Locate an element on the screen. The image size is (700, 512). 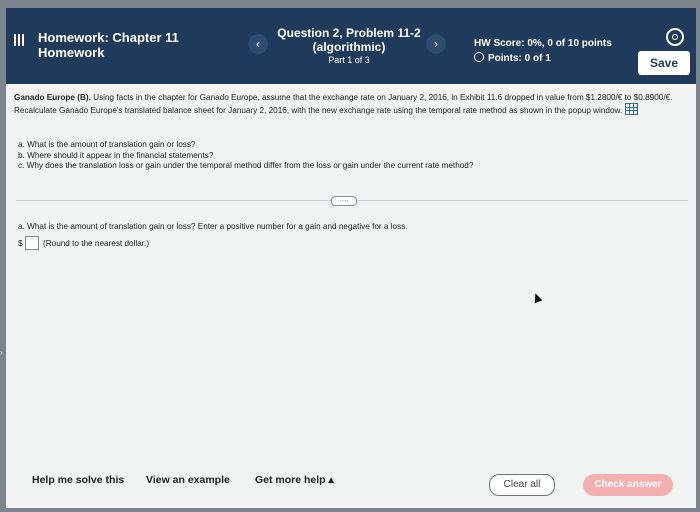
side-arrow-icon: › is located at coordinates (1, 352).